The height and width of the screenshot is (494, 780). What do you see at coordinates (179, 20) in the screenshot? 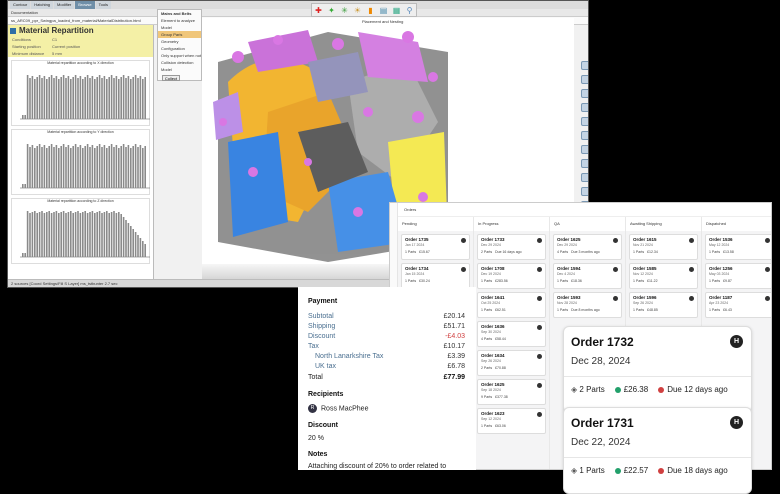
I see `option-item: Element to analyze` at bounding box center [179, 20].